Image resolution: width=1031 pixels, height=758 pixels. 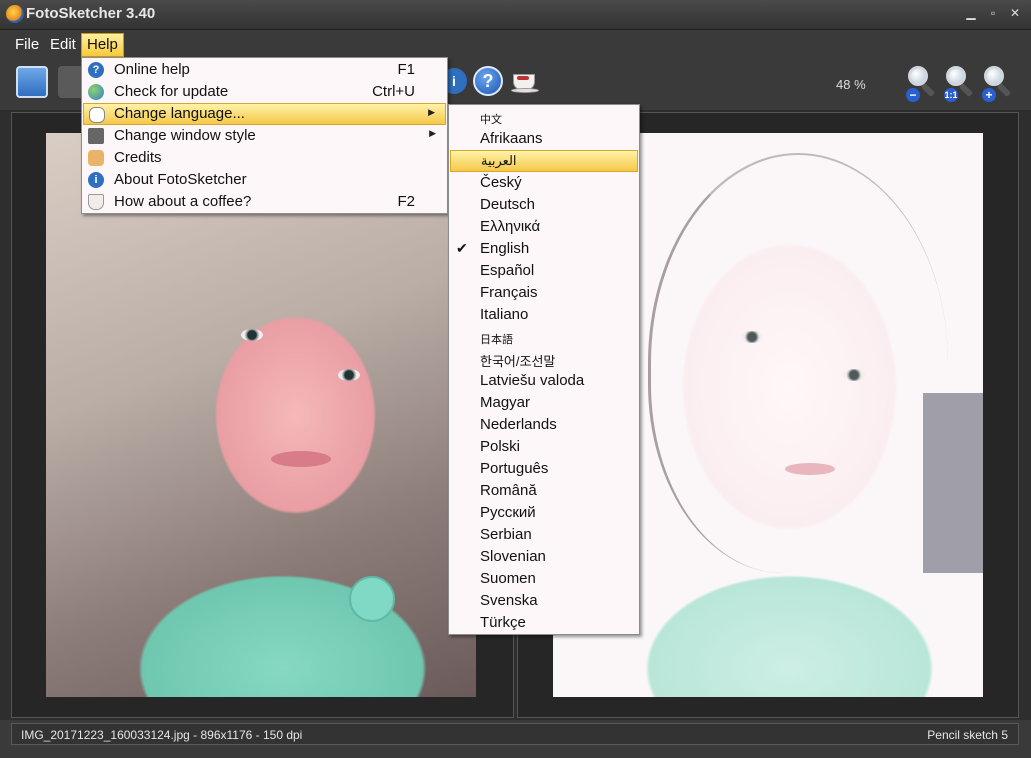 What do you see at coordinates (102, 45) in the screenshot?
I see `menu-help: Help` at bounding box center [102, 45].